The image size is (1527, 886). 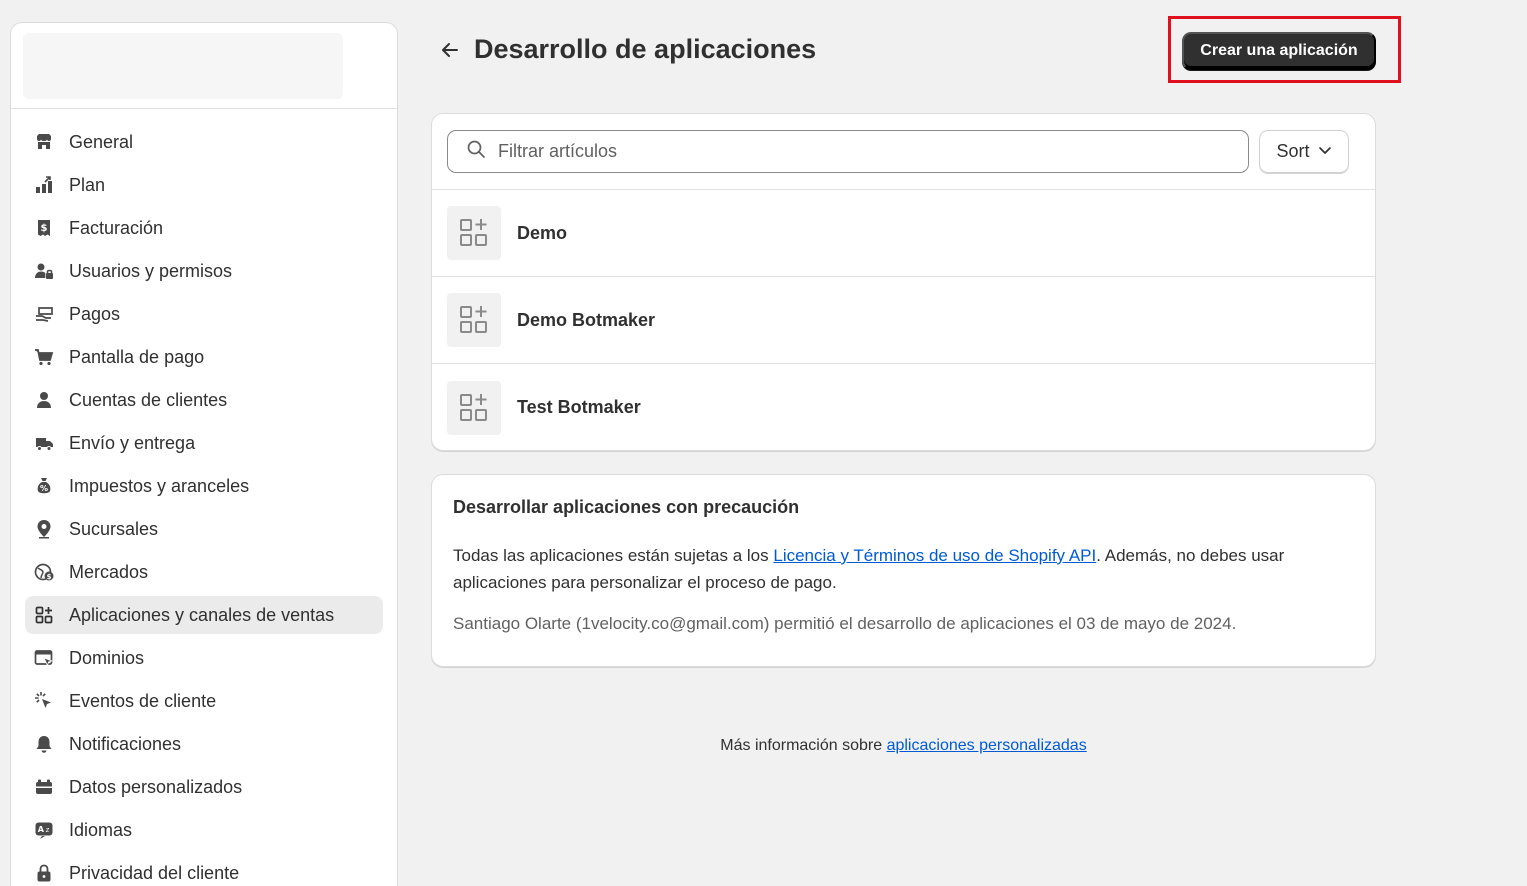 I want to click on chevron-down-icon, so click(x=1321, y=151).